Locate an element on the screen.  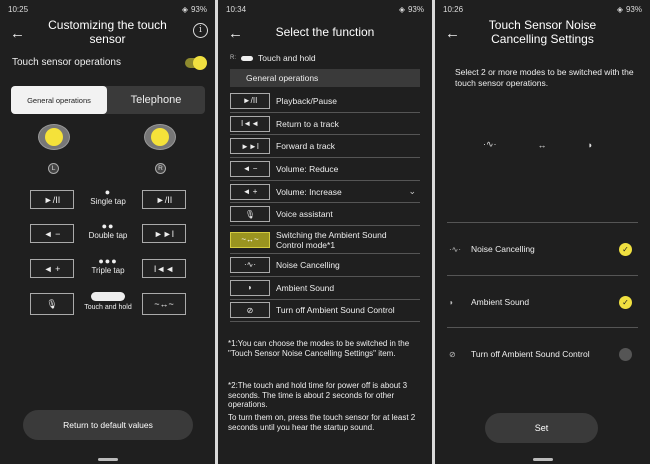
left-earbud-icon is located at coordinates (54, 139).